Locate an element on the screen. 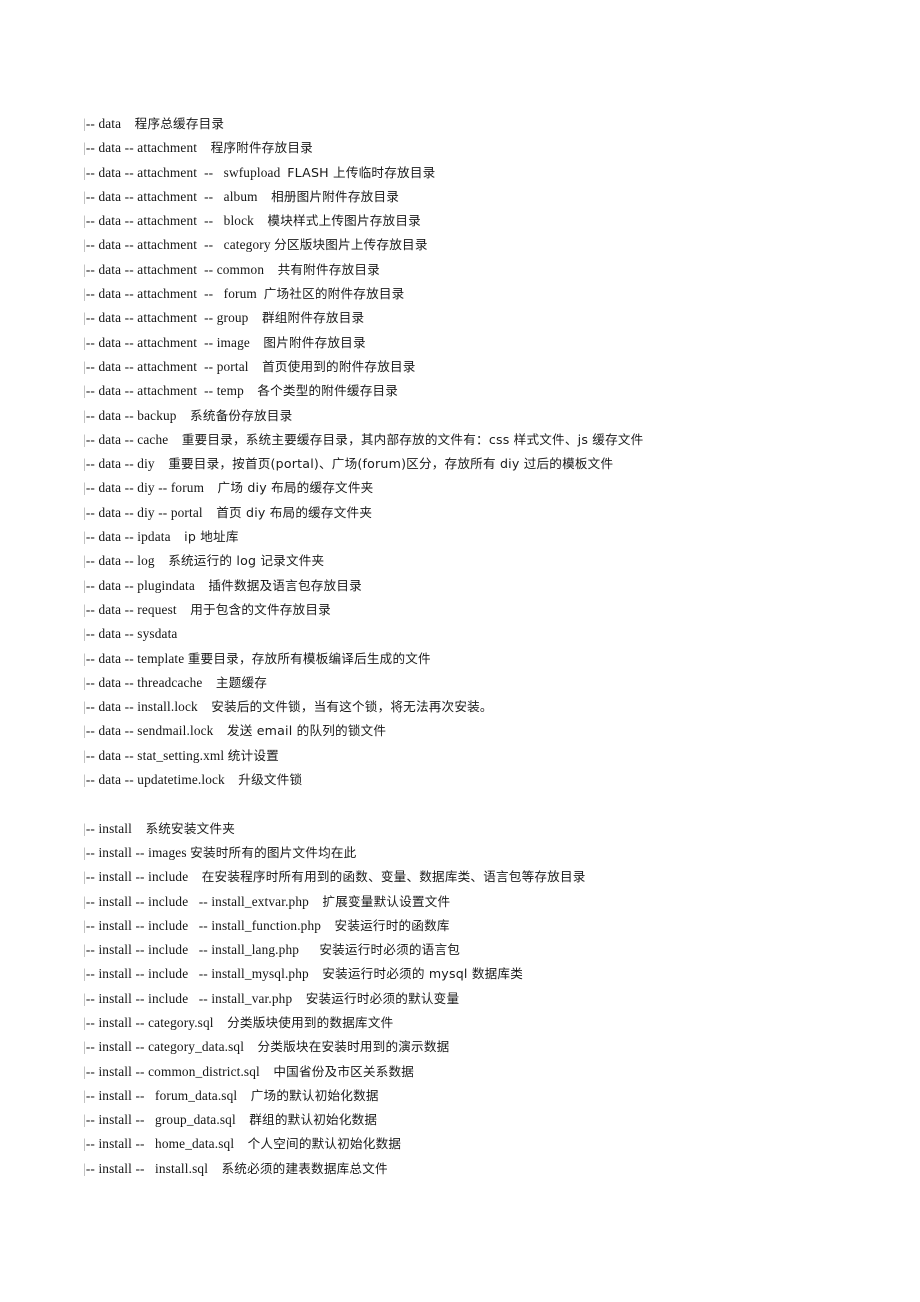 This screenshot has height=1302, width=920. tree-line: |-- install -- forum_data.sql 广场的默认初始化数据 is located at coordinates (463, 1096).